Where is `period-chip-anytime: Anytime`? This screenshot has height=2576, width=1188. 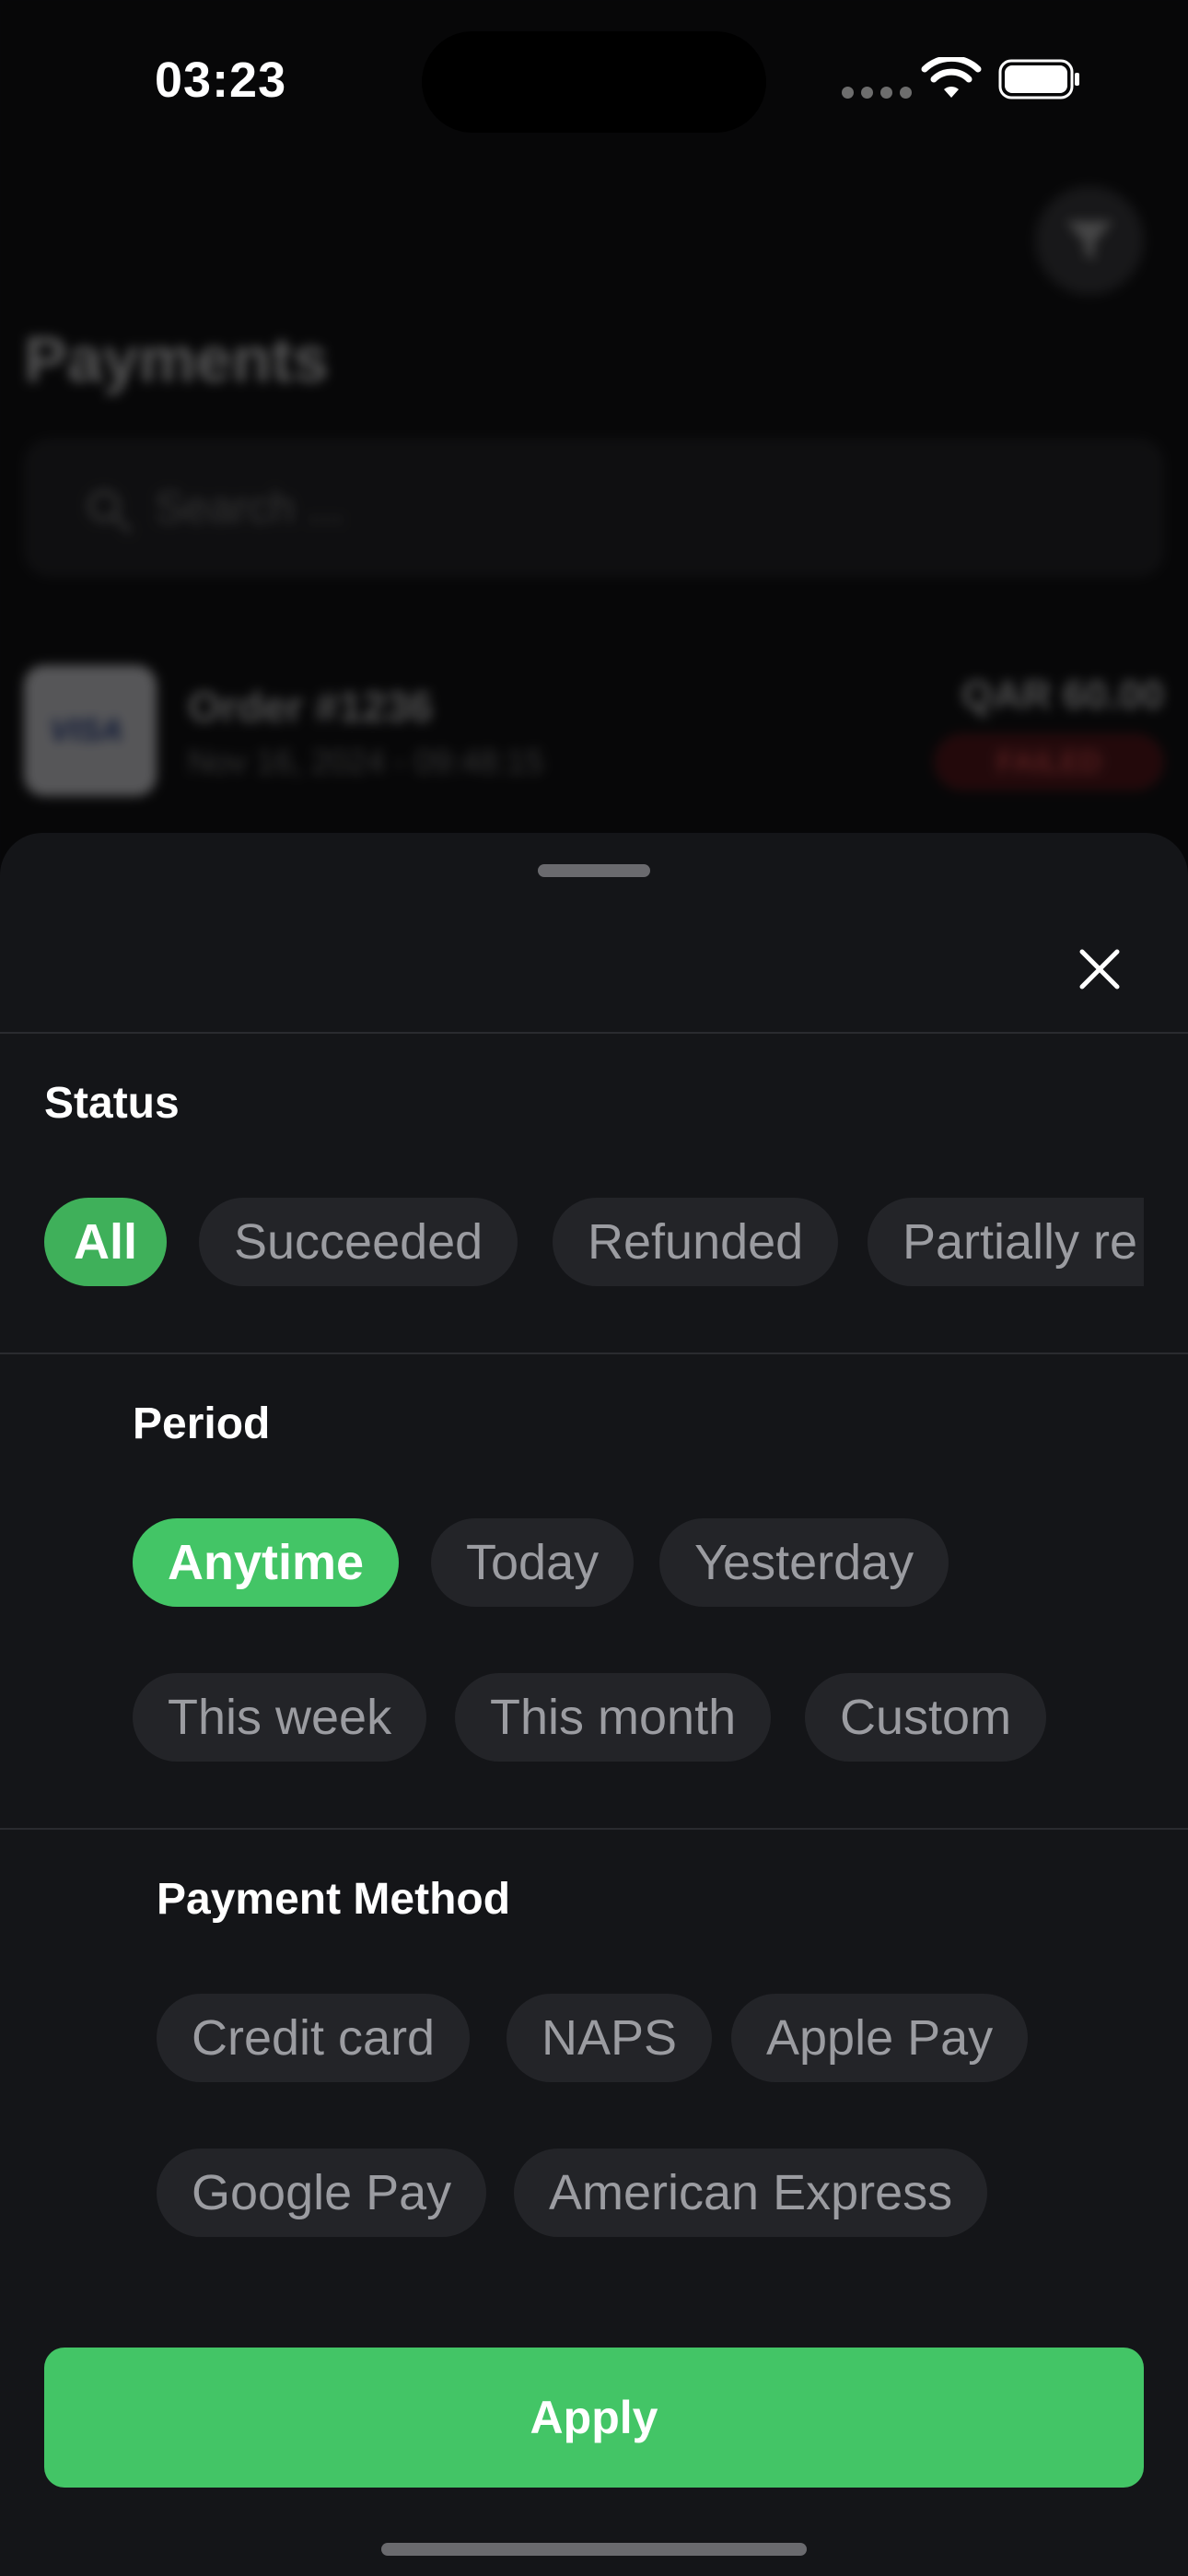
period-chip-anytime: Anytime is located at coordinates (266, 1562).